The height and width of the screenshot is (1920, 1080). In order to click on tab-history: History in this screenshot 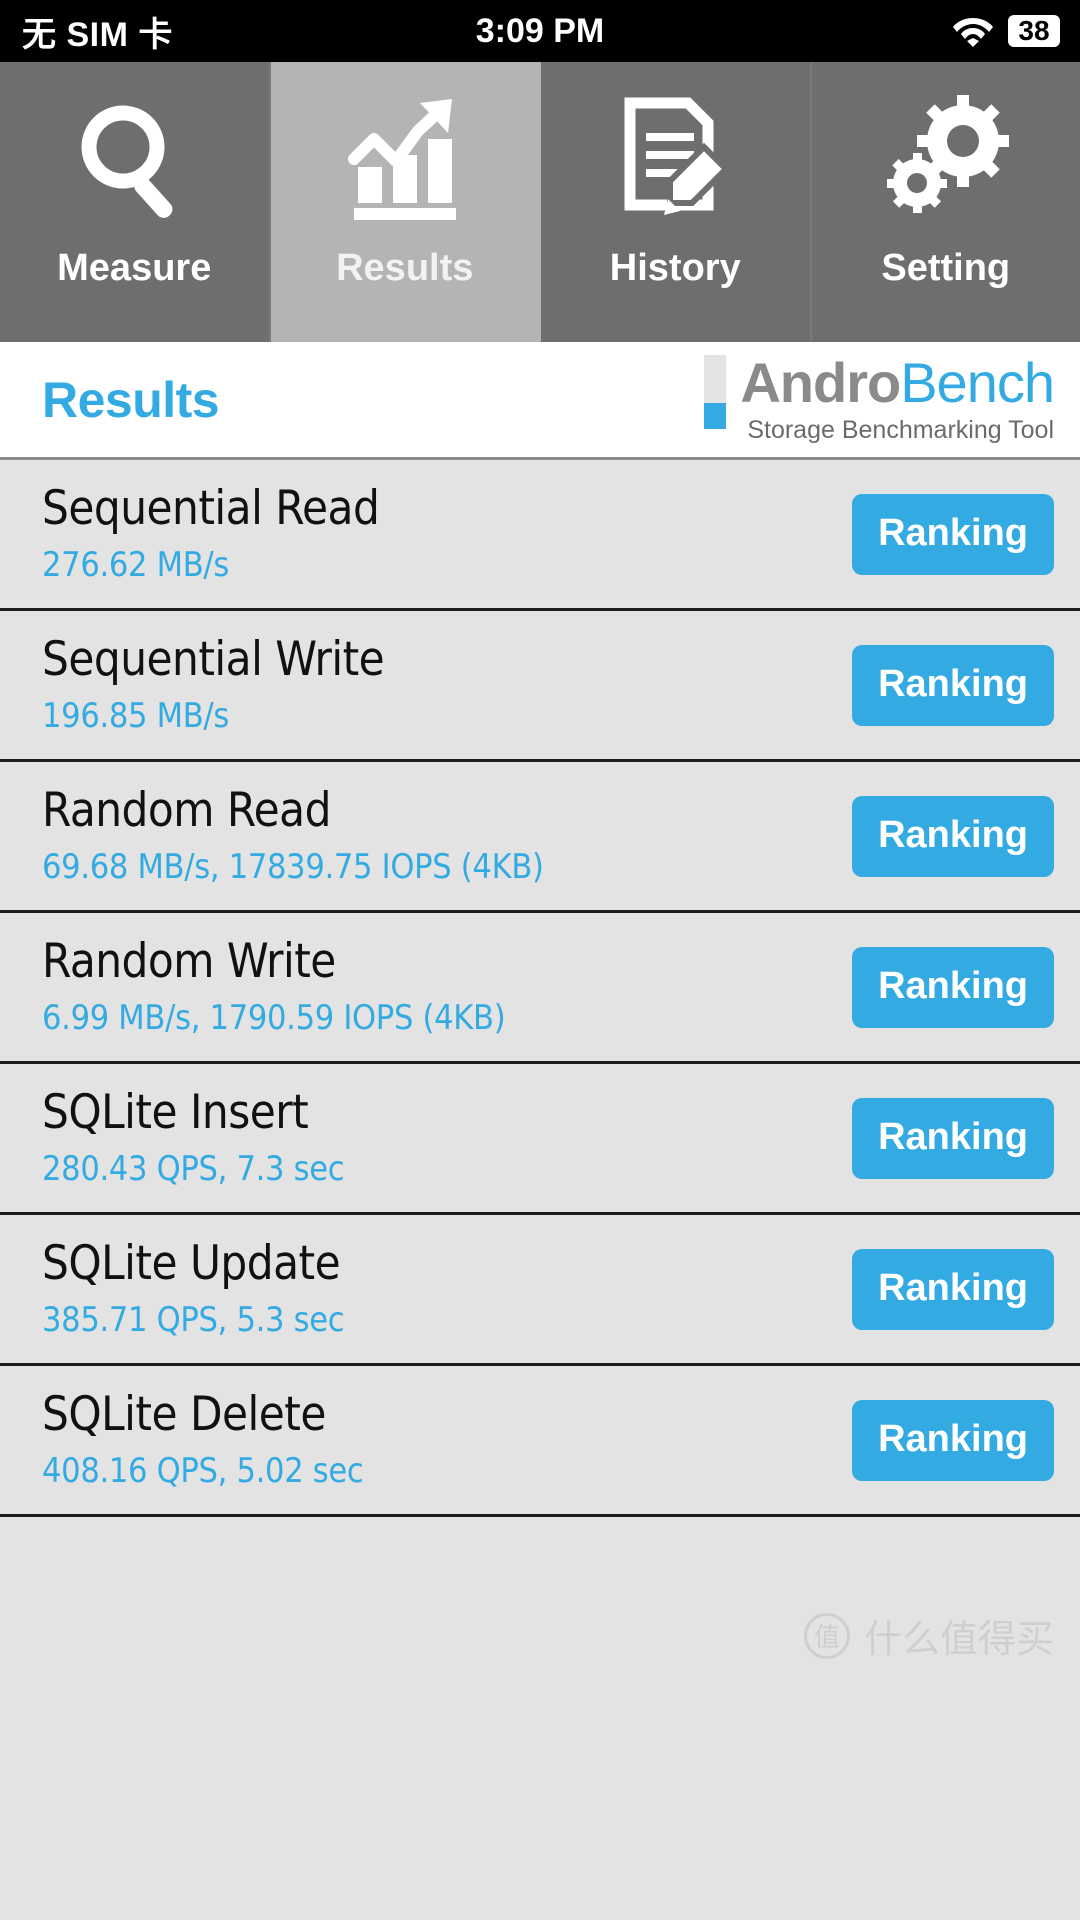, I will do `click(676, 202)`.